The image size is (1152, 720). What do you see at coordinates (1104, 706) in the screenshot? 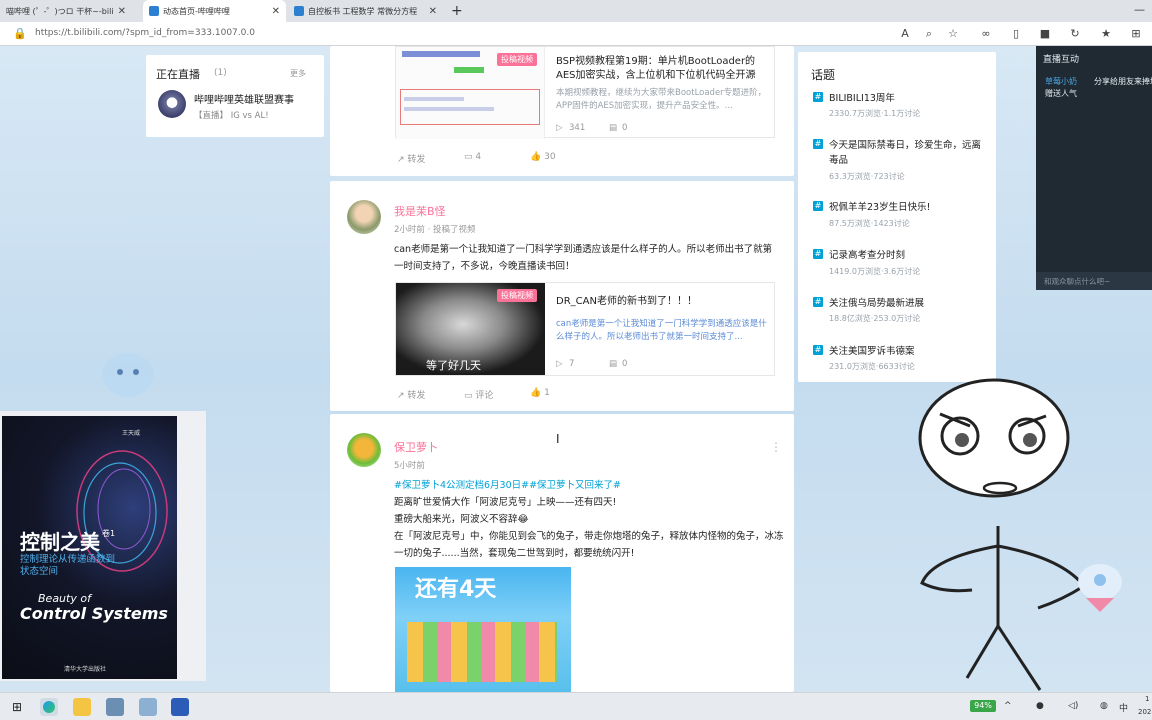
I see `network-icon: ◍` at bounding box center [1104, 706].